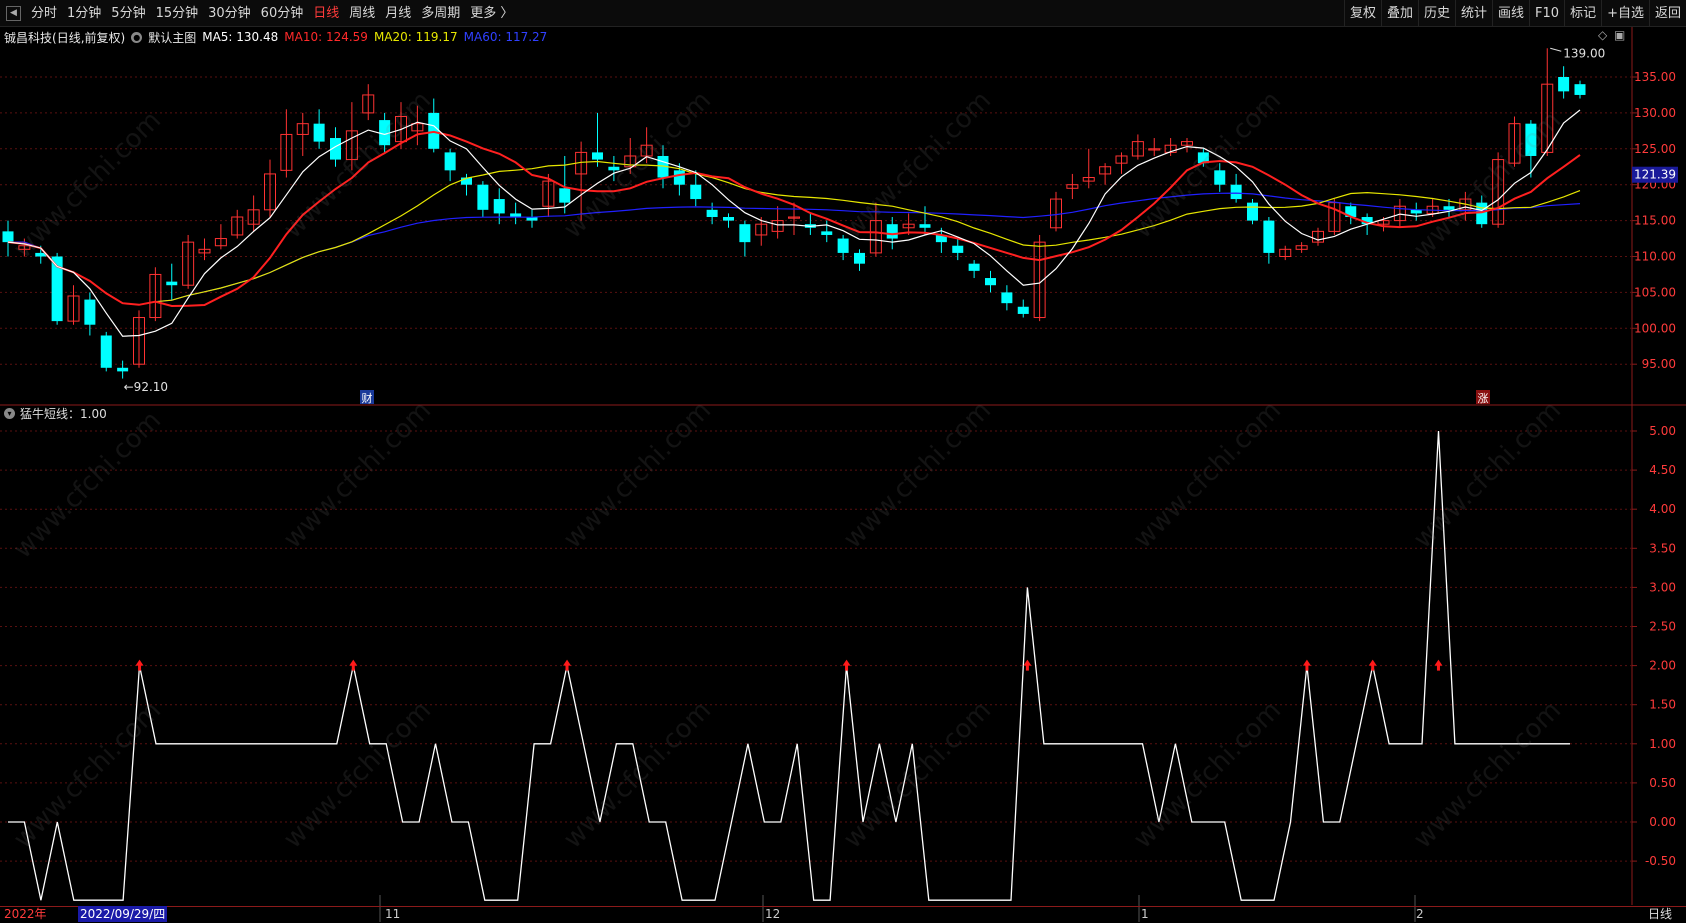 Image resolution: width=1686 pixels, height=923 pixels. Describe the element at coordinates (1584, 53) in the screenshot. I see `high-marker-label: 139.00` at that location.